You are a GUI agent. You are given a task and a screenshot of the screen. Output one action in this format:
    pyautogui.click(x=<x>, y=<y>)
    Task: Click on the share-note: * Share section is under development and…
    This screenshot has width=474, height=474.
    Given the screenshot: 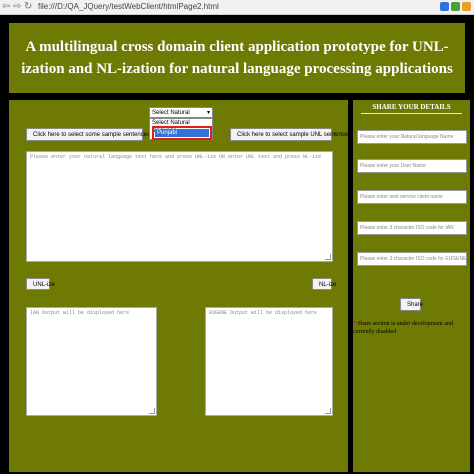 What is the action you would take?
    pyautogui.click(x=411, y=328)
    